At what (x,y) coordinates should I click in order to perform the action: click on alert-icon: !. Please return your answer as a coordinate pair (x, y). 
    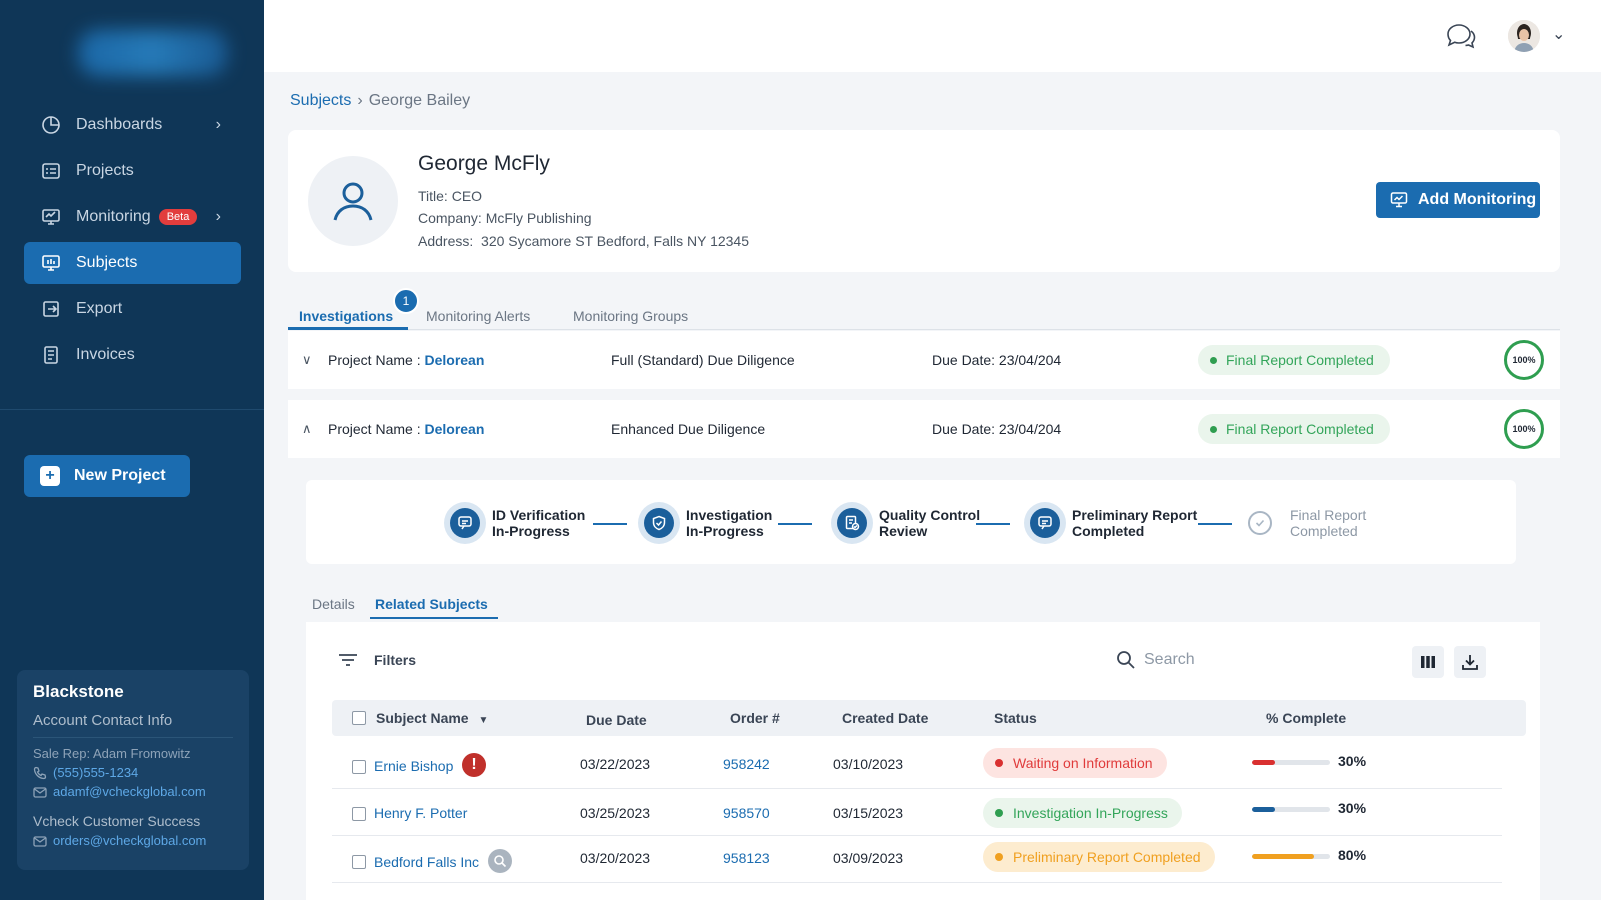
    Looking at the image, I should click on (474, 765).